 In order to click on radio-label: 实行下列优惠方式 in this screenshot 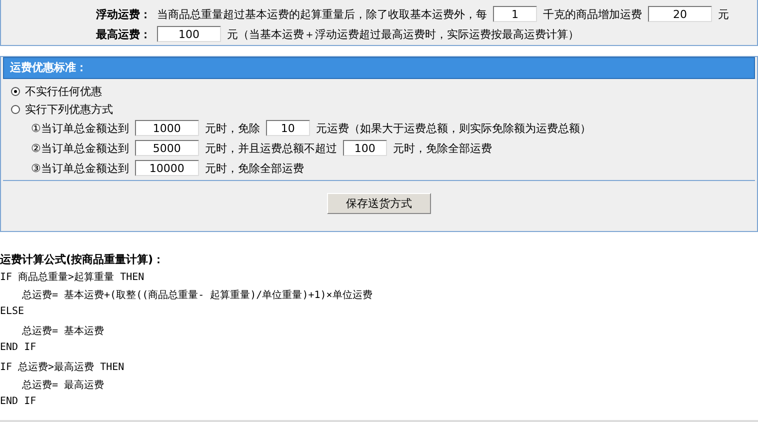, I will do `click(69, 109)`.